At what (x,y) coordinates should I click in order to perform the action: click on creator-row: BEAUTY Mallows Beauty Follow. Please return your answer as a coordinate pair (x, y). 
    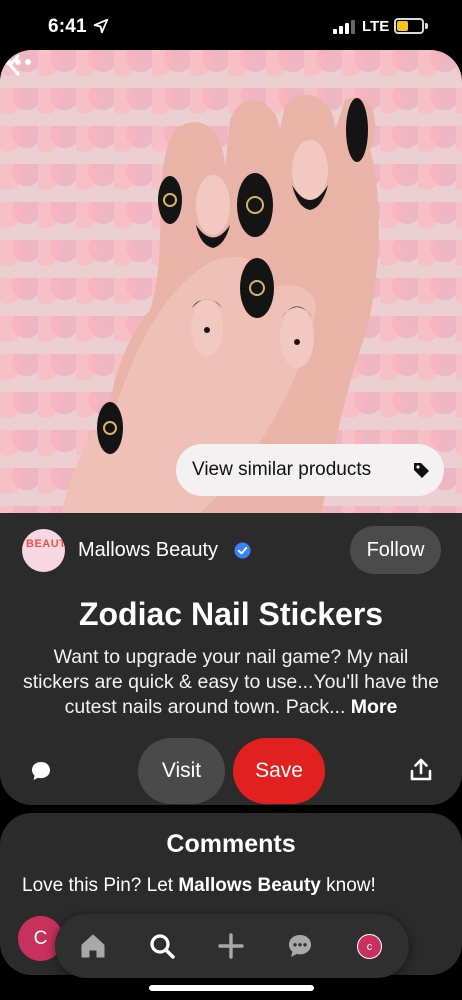
    Looking at the image, I should click on (231, 551).